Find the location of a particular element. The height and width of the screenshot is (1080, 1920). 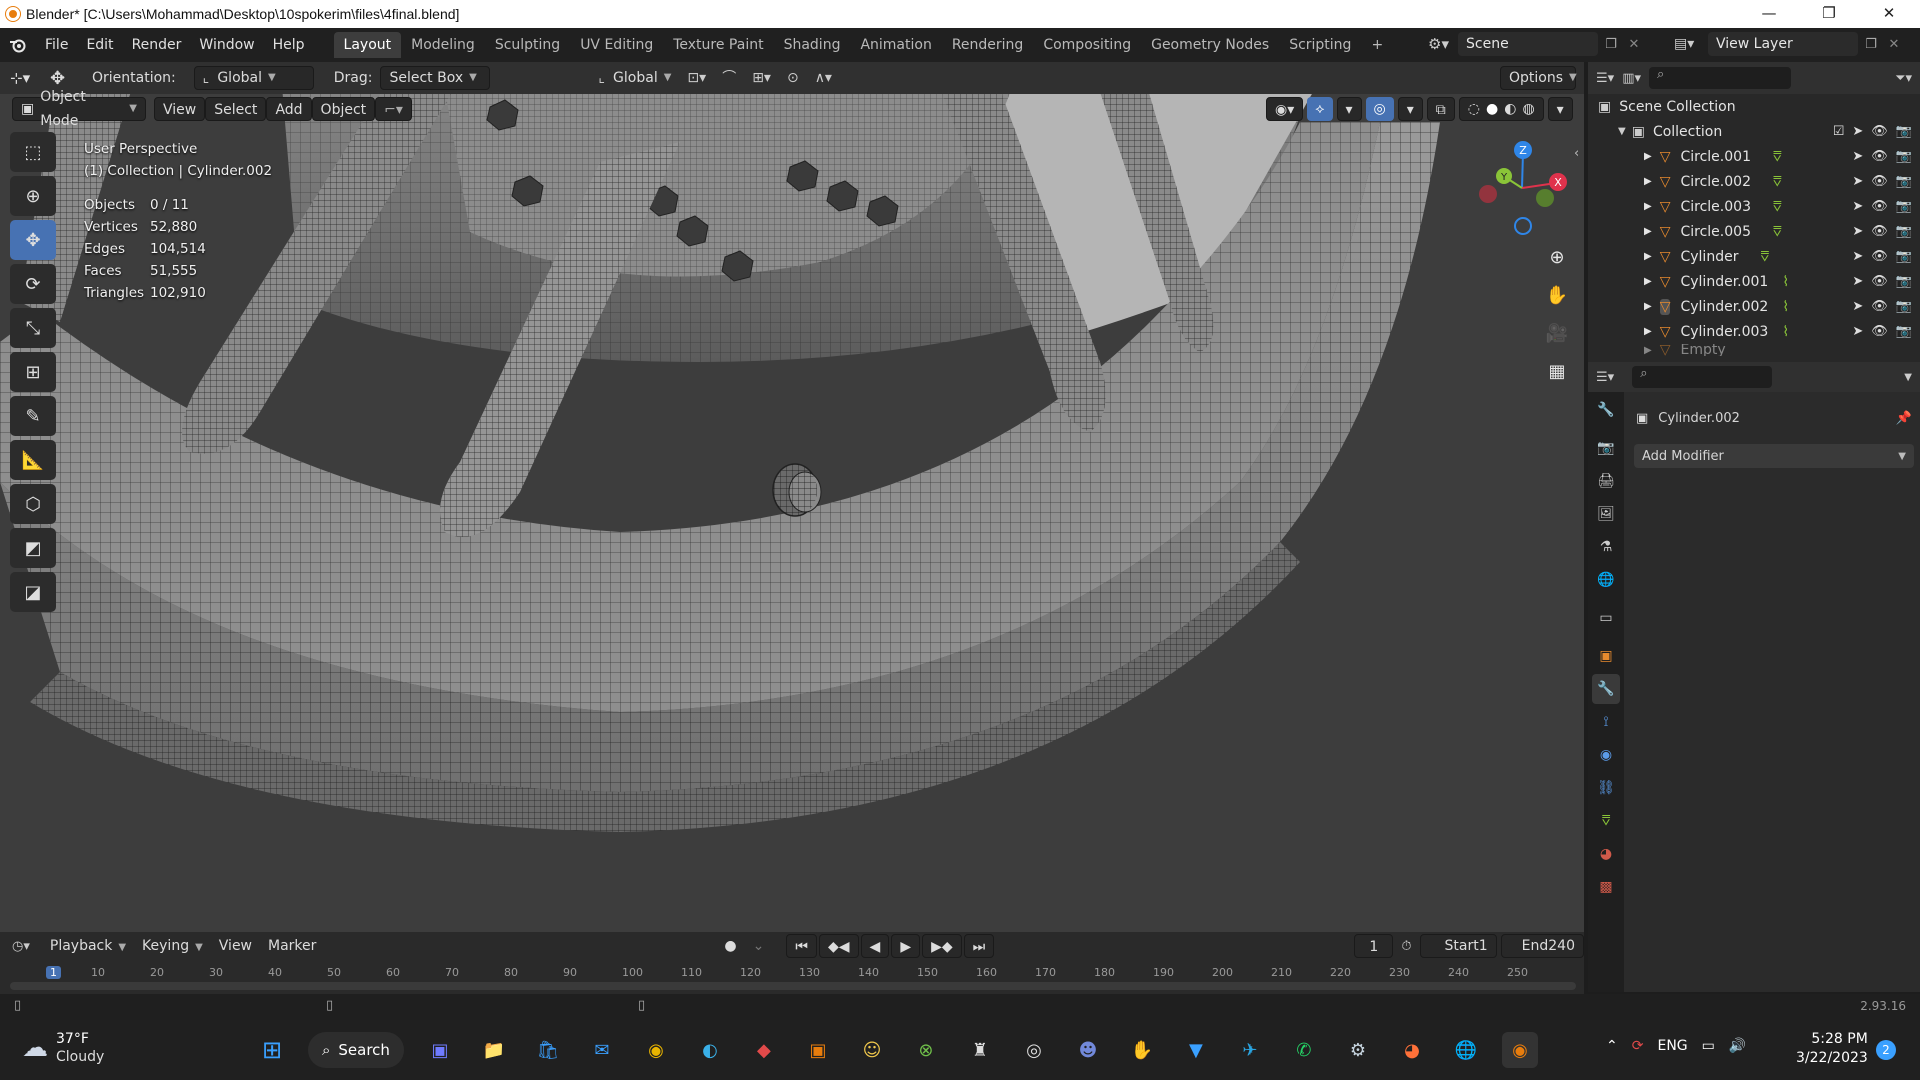

prev-keyframe-icon: ◆◀ is located at coordinates (838, 946).